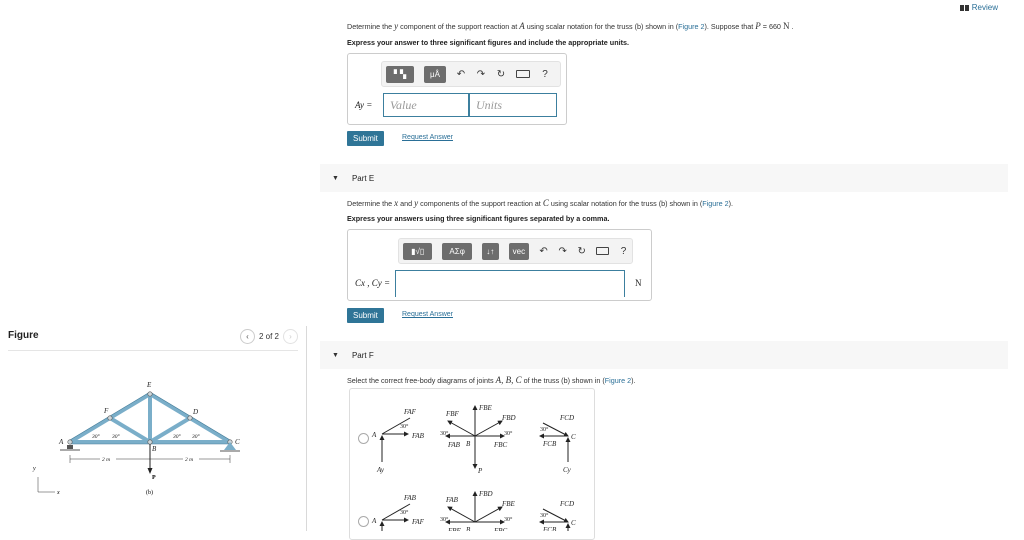 Image resolution: width=1024 pixels, height=540 pixels. I want to click on diagram-label: Cy, so click(567, 470).